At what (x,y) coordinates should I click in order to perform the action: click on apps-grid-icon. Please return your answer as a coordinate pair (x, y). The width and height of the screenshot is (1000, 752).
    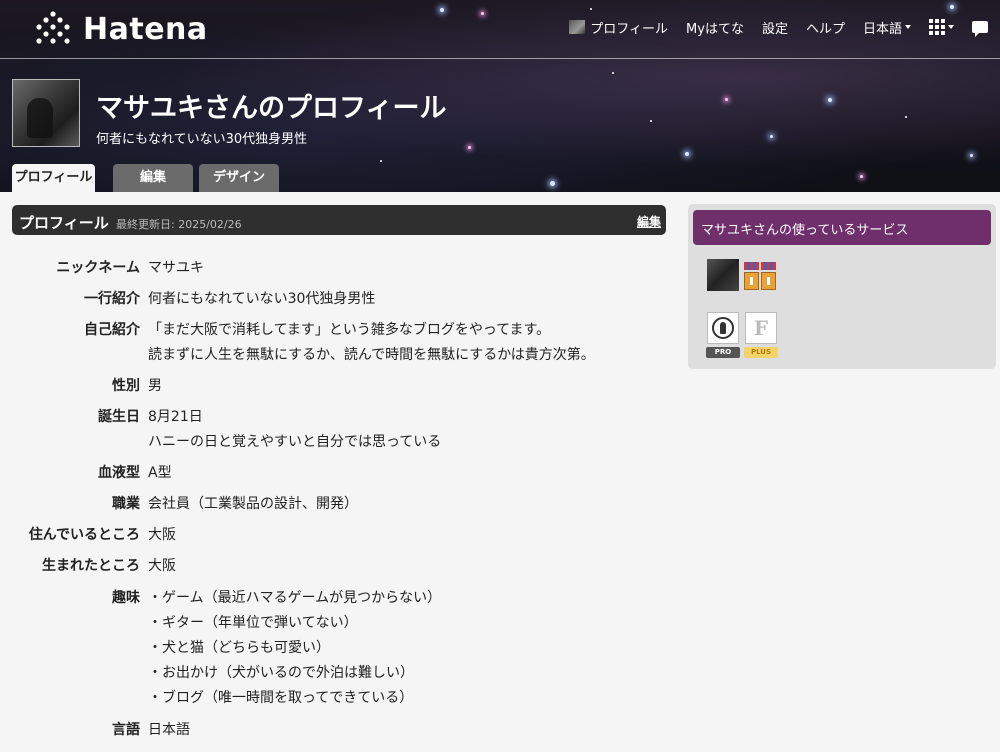
    Looking at the image, I should click on (937, 27).